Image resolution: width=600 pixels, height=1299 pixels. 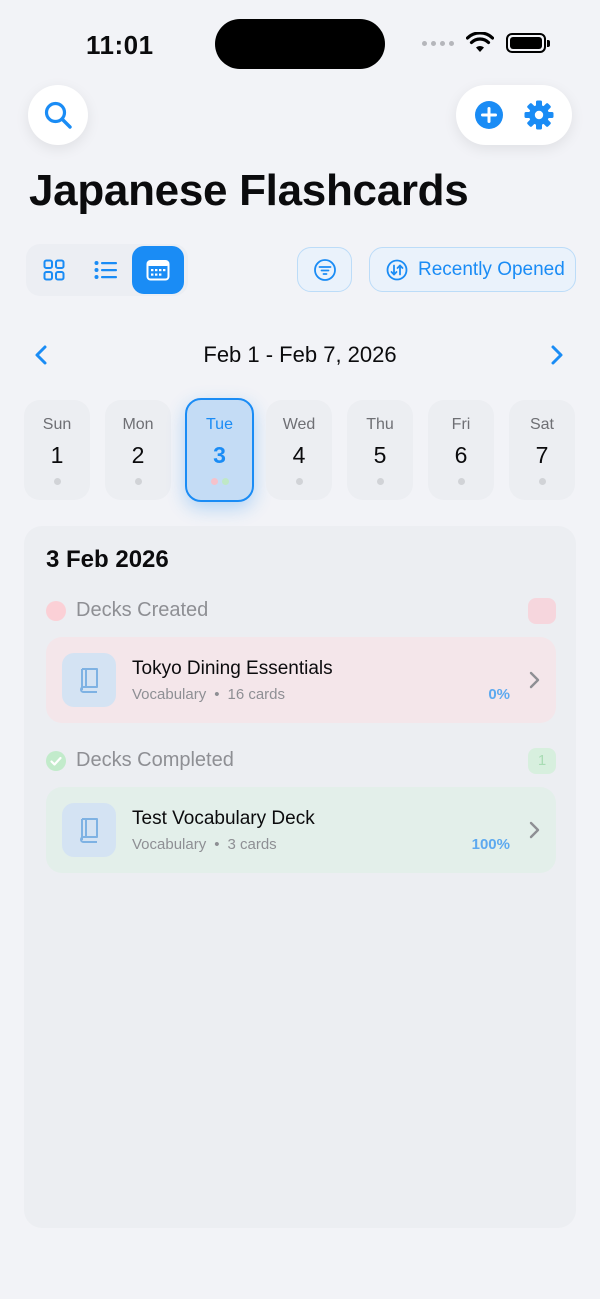 I want to click on day-number: 7, so click(x=542, y=455).